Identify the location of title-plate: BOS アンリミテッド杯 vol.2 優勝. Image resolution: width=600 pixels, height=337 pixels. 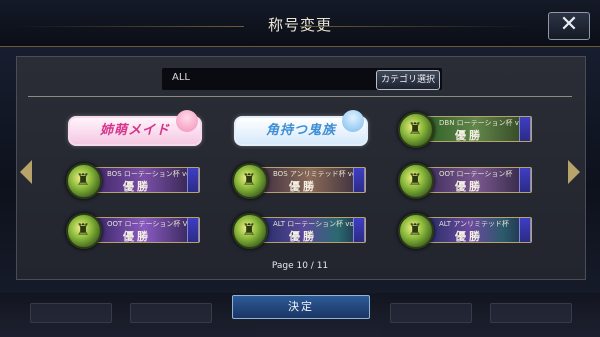
(310, 180).